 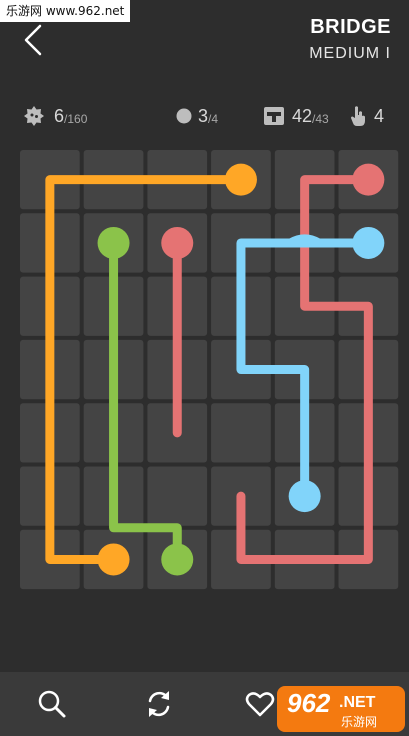 I want to click on restart-icon, so click(x=159, y=704).